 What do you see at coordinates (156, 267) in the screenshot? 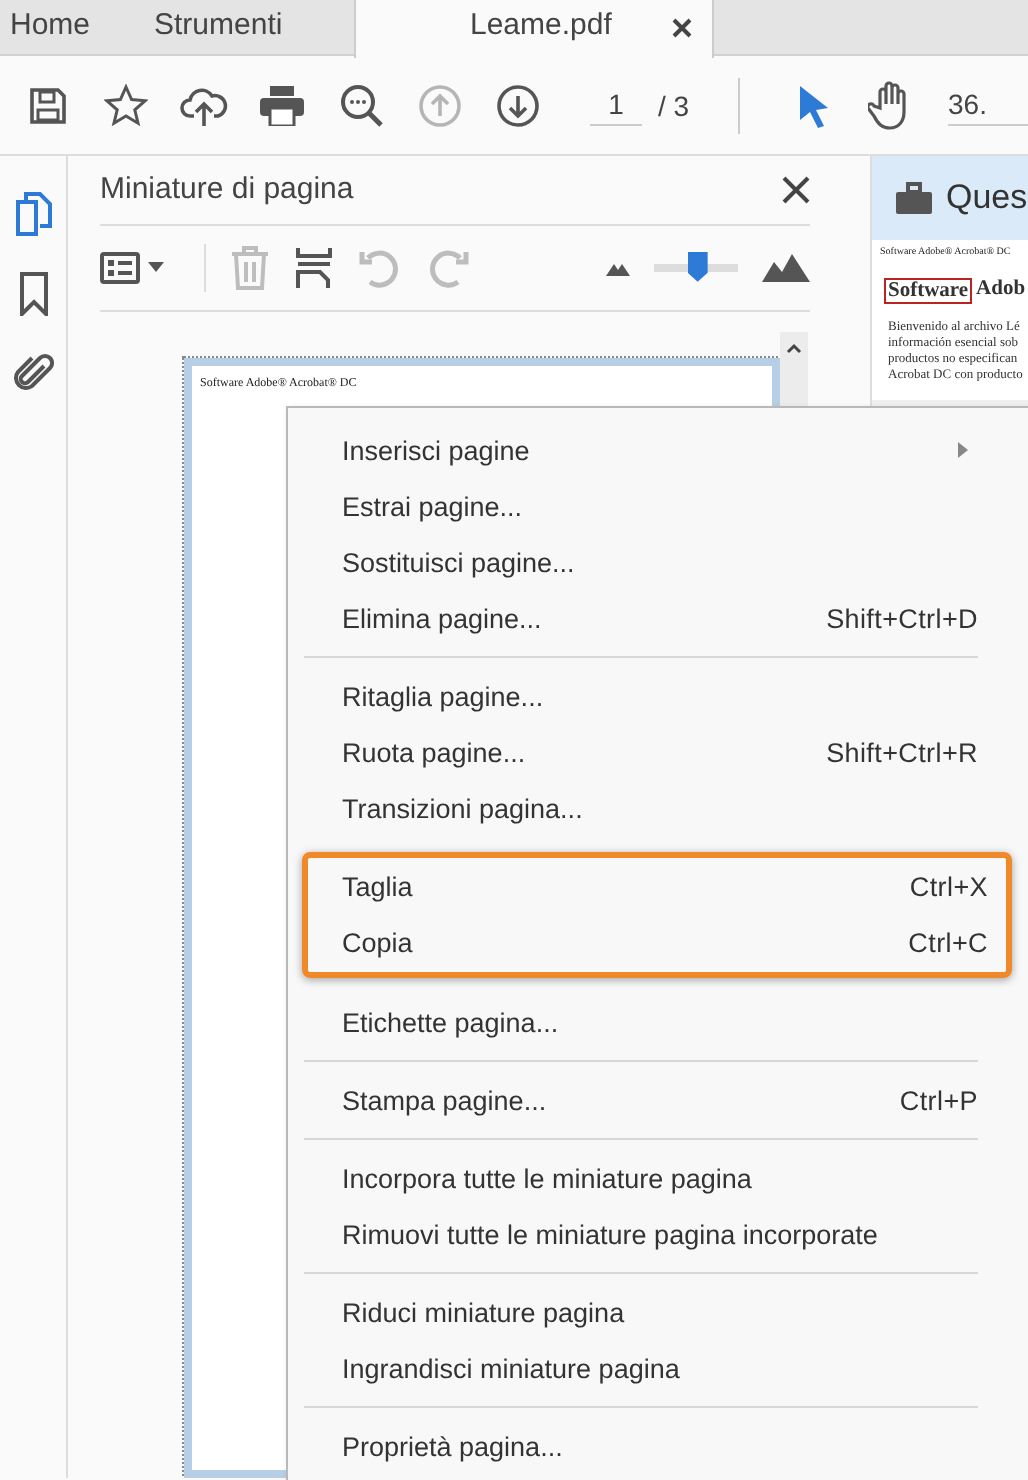
I see `caret-icon` at bounding box center [156, 267].